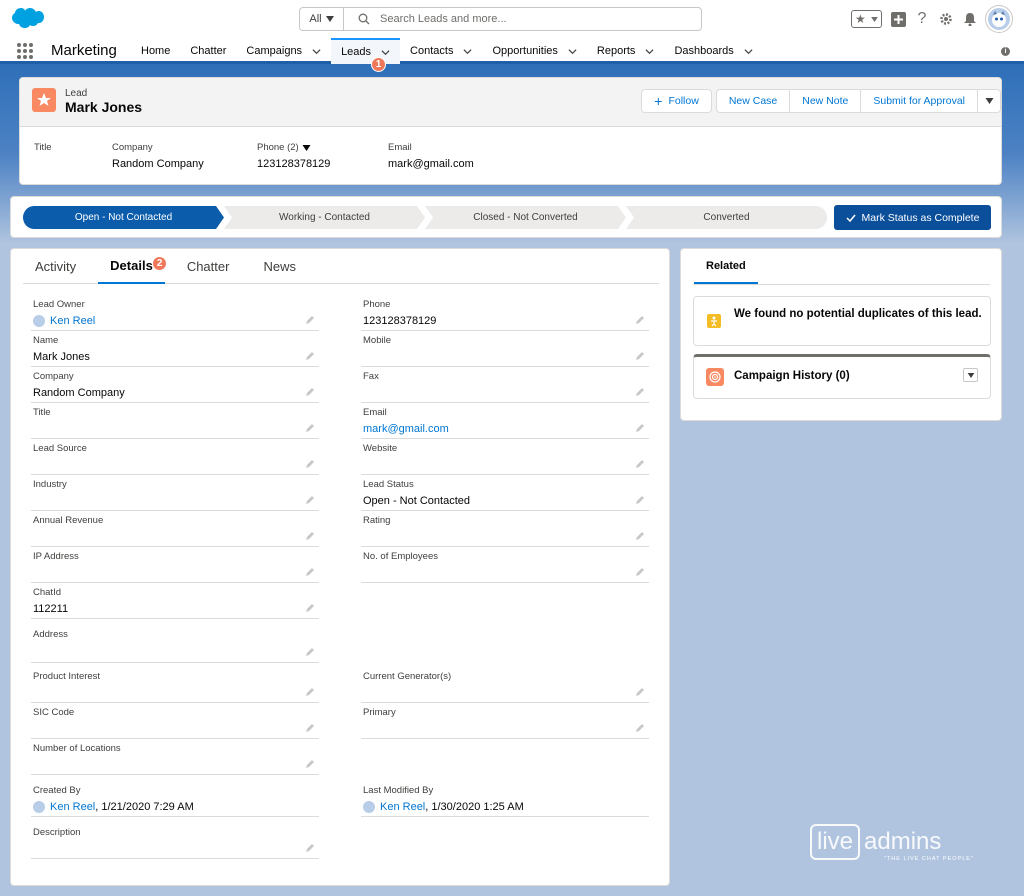 This screenshot has width=1024, height=896. What do you see at coordinates (341, 266) in the screenshot?
I see `record-tabs: Activity Details 2 Chatter News` at bounding box center [341, 266].